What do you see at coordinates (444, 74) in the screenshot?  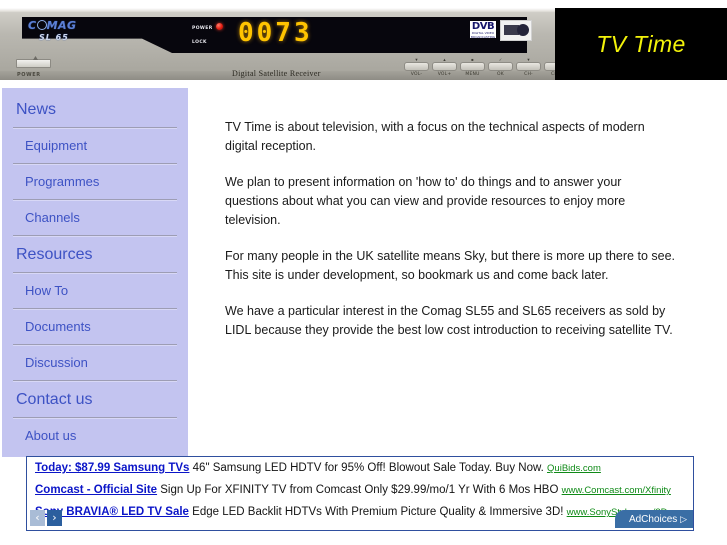 I see `vol-up-label: VOL+` at bounding box center [444, 74].